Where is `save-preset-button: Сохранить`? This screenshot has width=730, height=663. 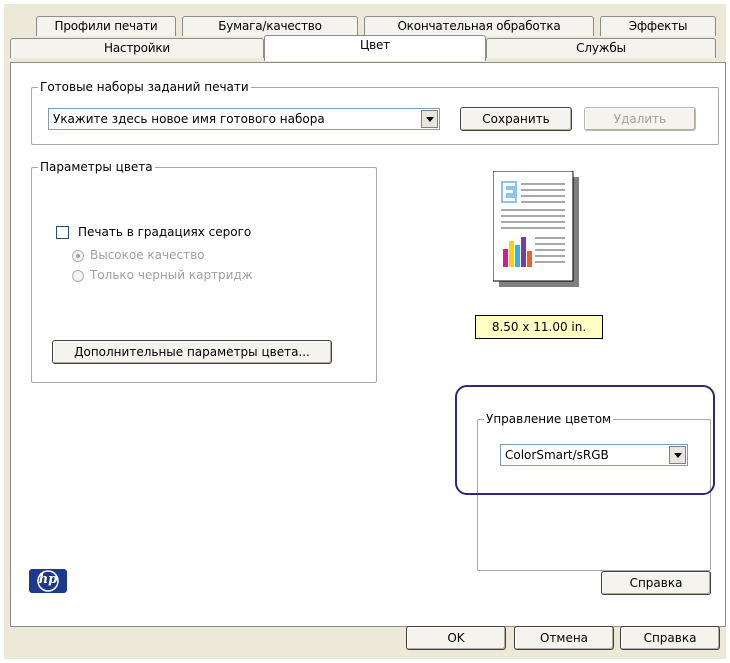 save-preset-button: Сохранить is located at coordinates (516, 119).